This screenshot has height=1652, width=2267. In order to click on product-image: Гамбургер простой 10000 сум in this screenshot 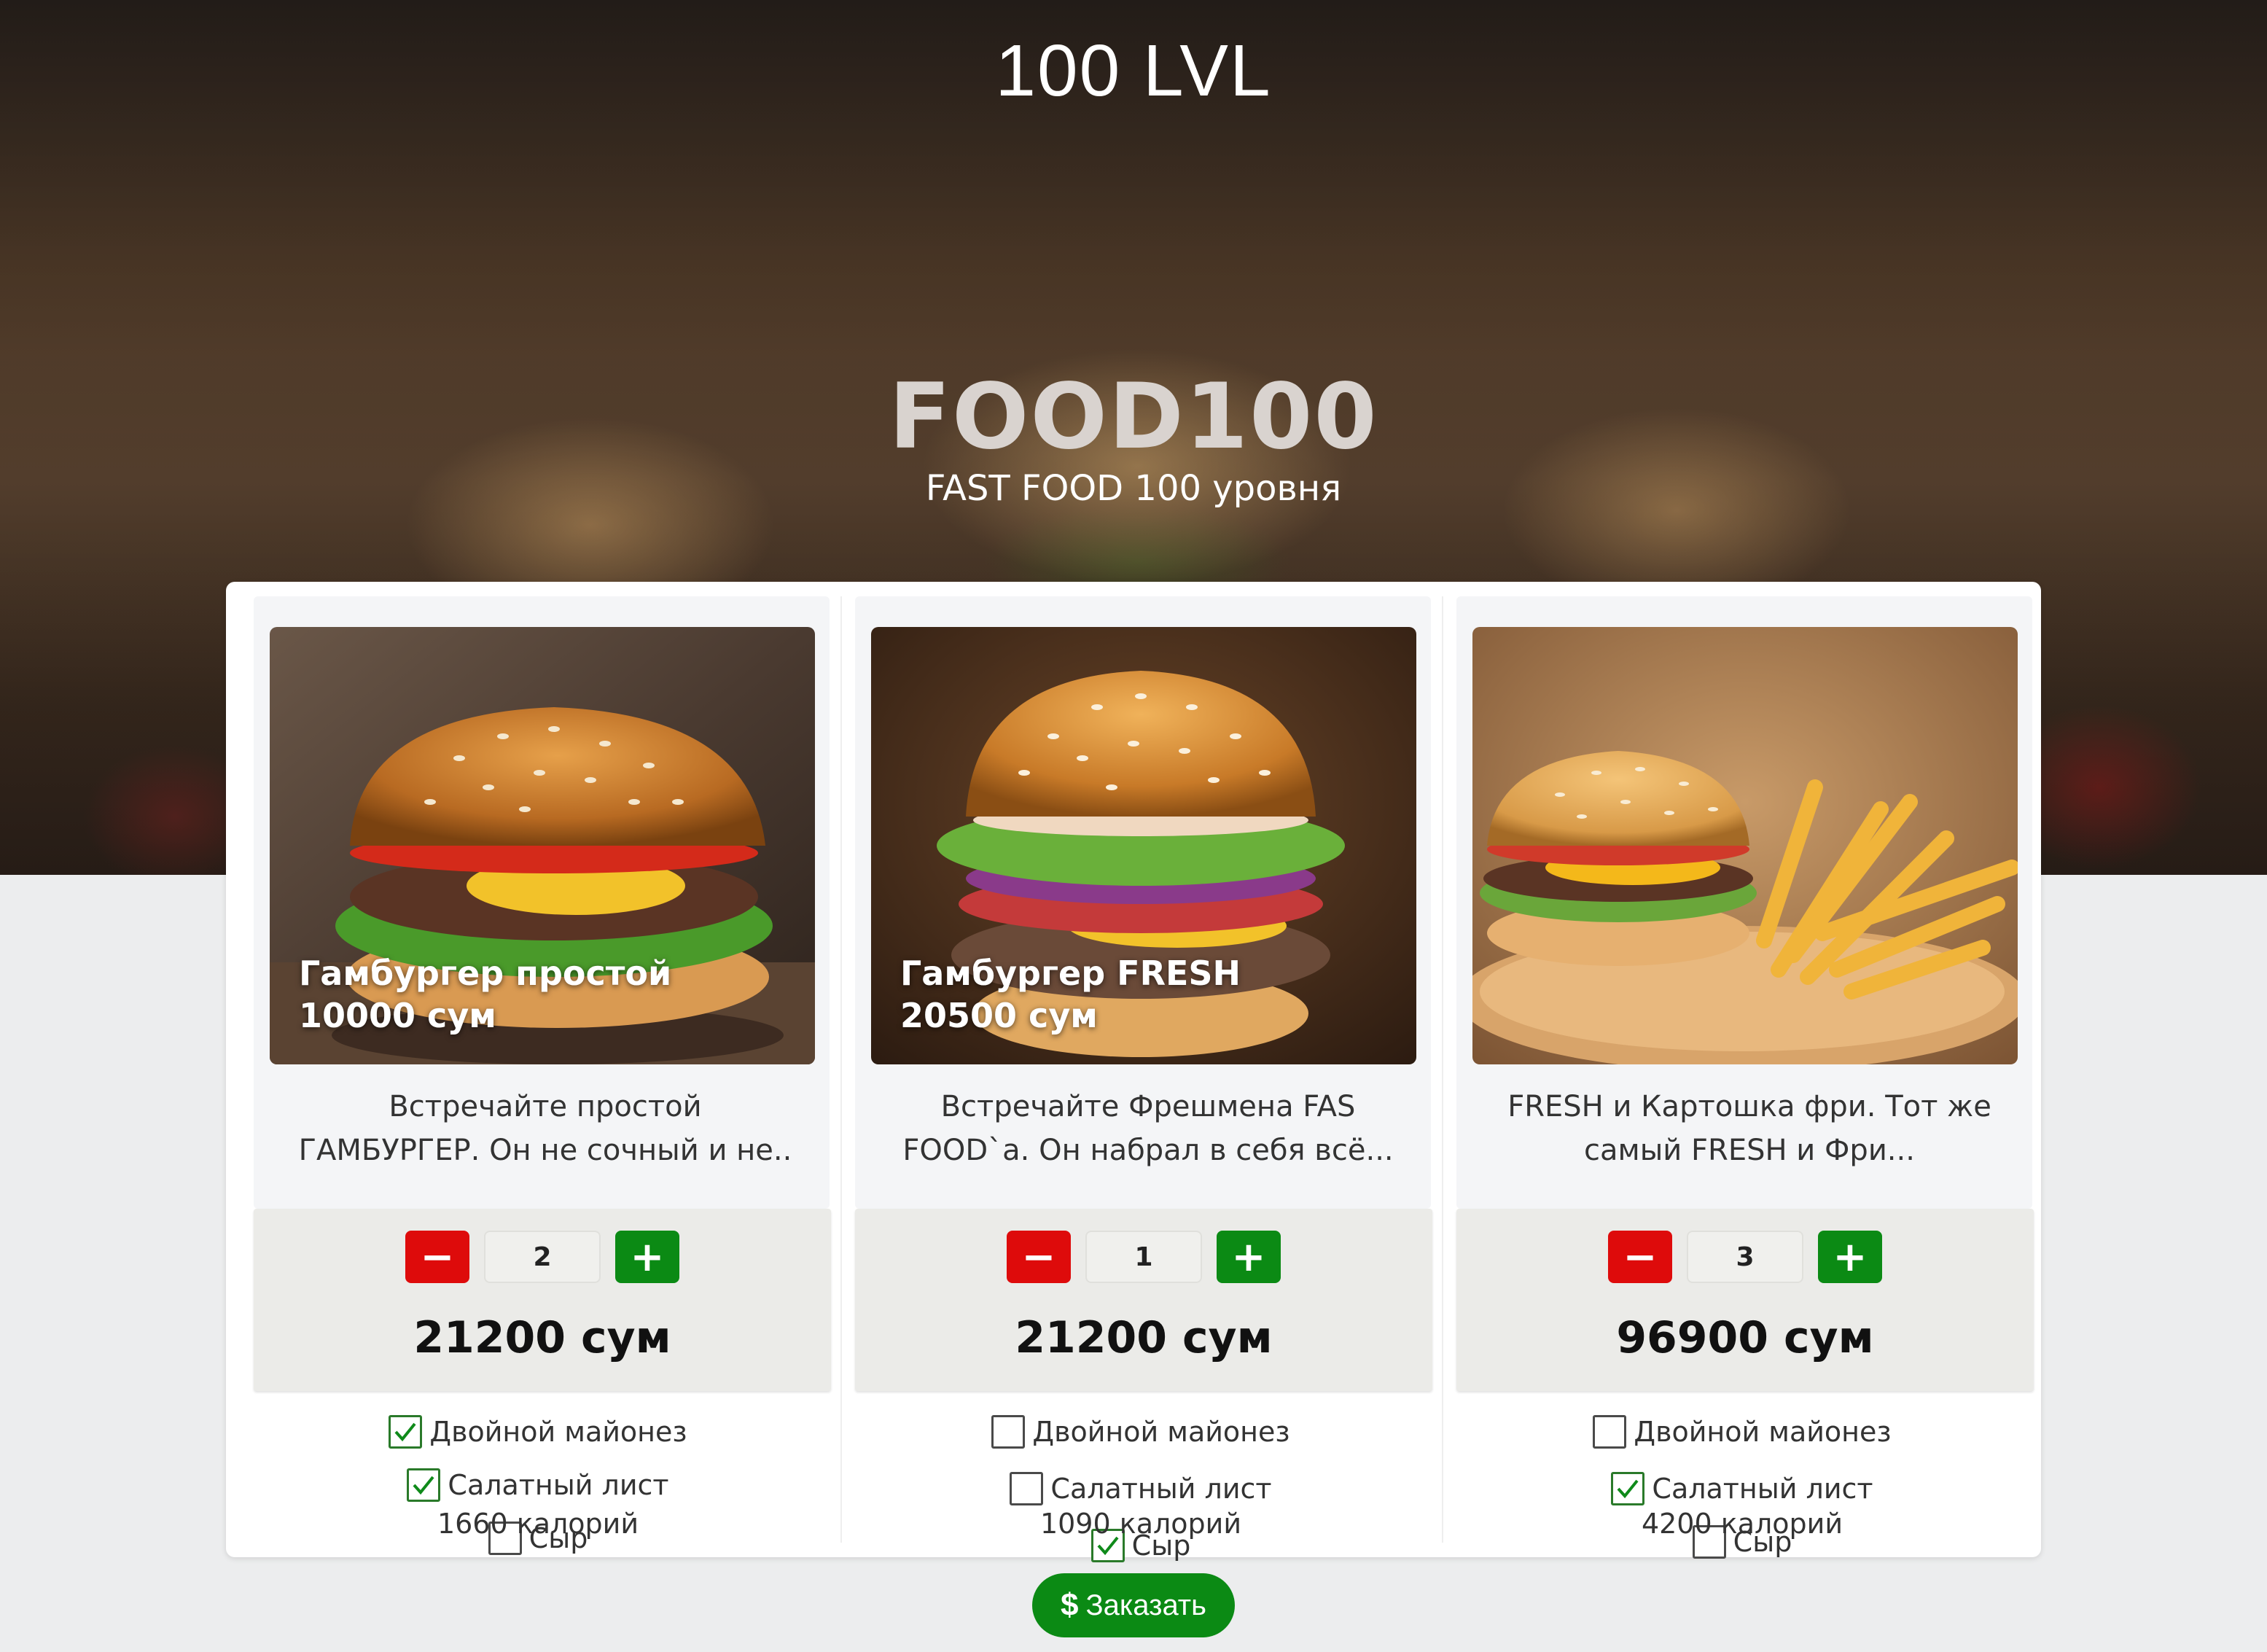, I will do `click(542, 845)`.